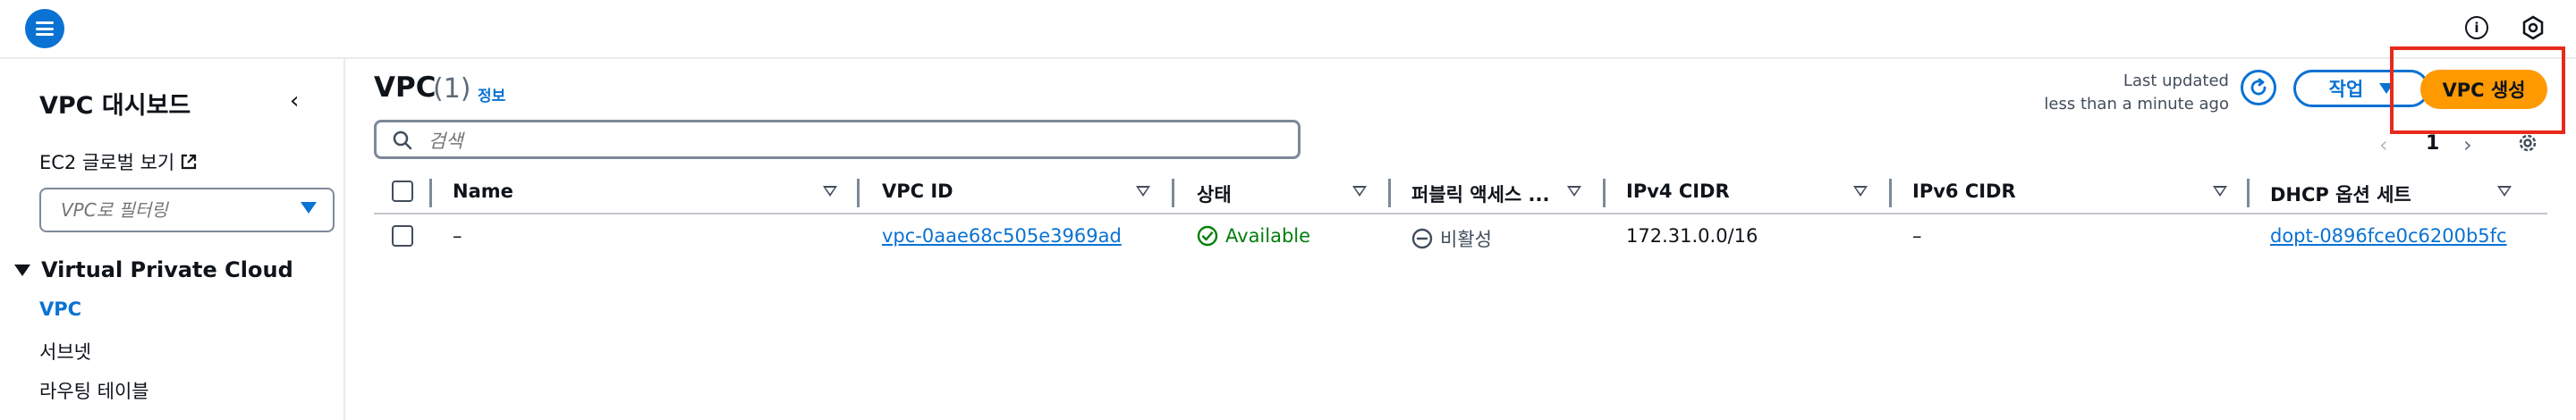 Image resolution: width=2576 pixels, height=420 pixels. Describe the element at coordinates (452, 89) in the screenshot. I see `item-count: (1)` at that location.